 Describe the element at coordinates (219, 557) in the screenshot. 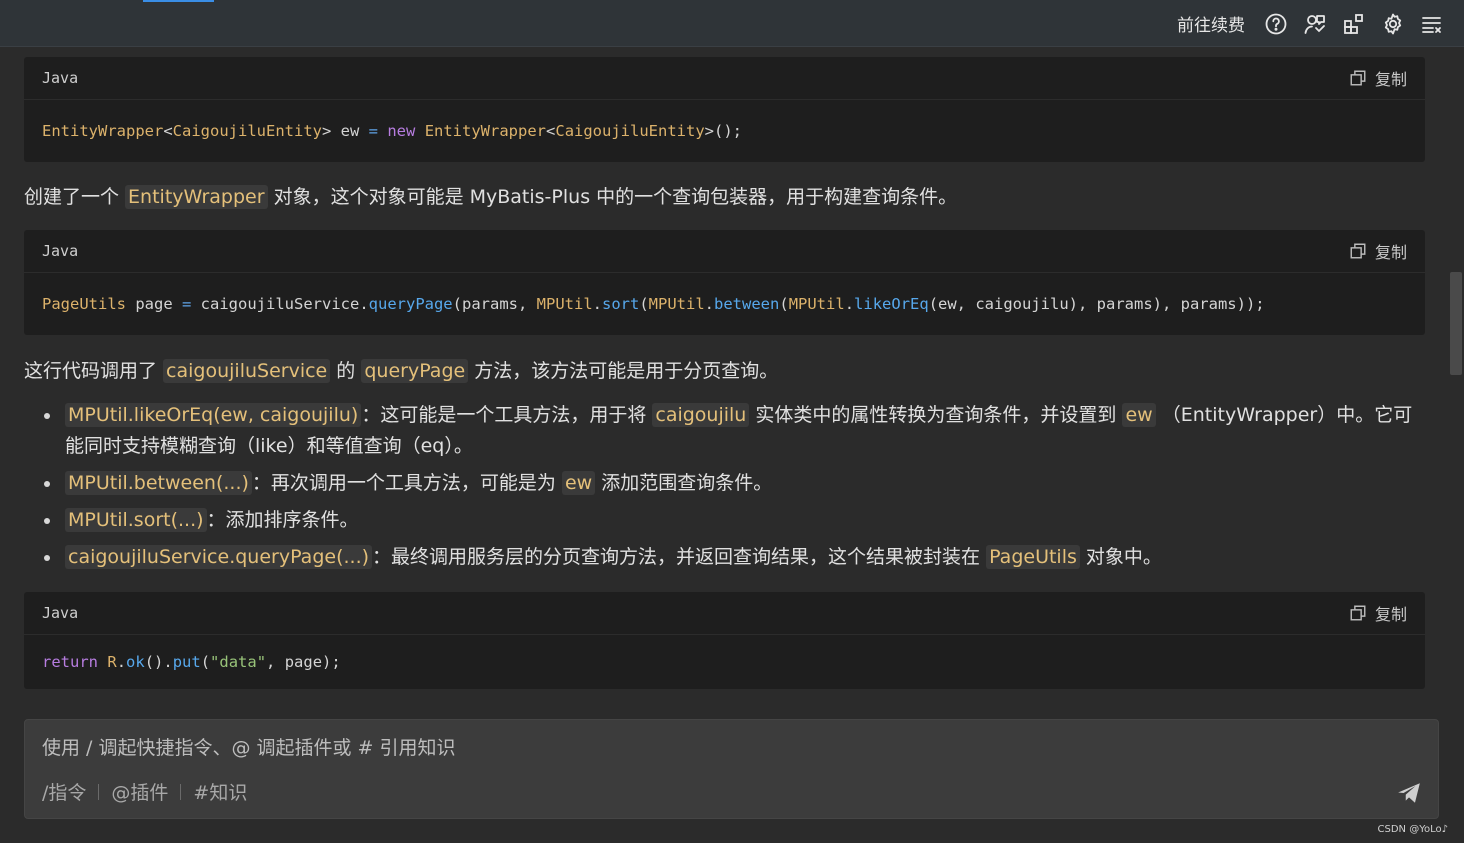

I see `inline-code: caigoujiluService.queryPage(...)` at that location.